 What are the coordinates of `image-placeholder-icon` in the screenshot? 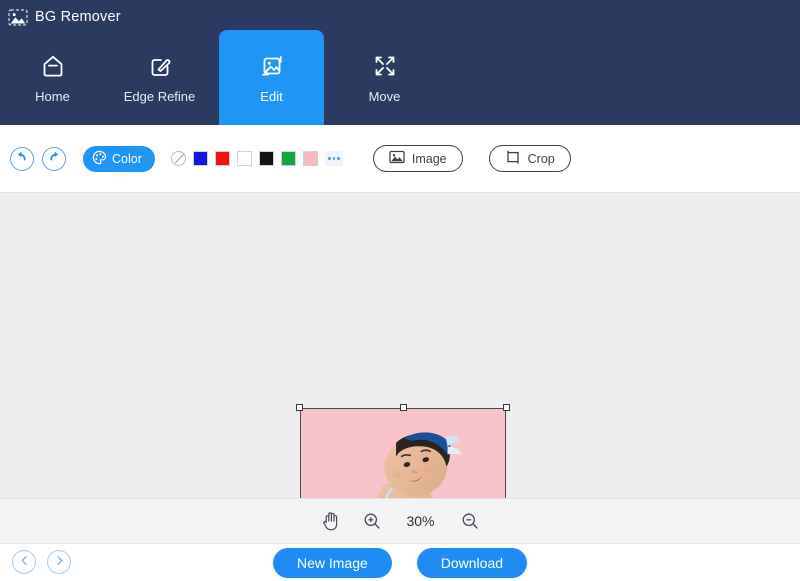 It's located at (18, 17).